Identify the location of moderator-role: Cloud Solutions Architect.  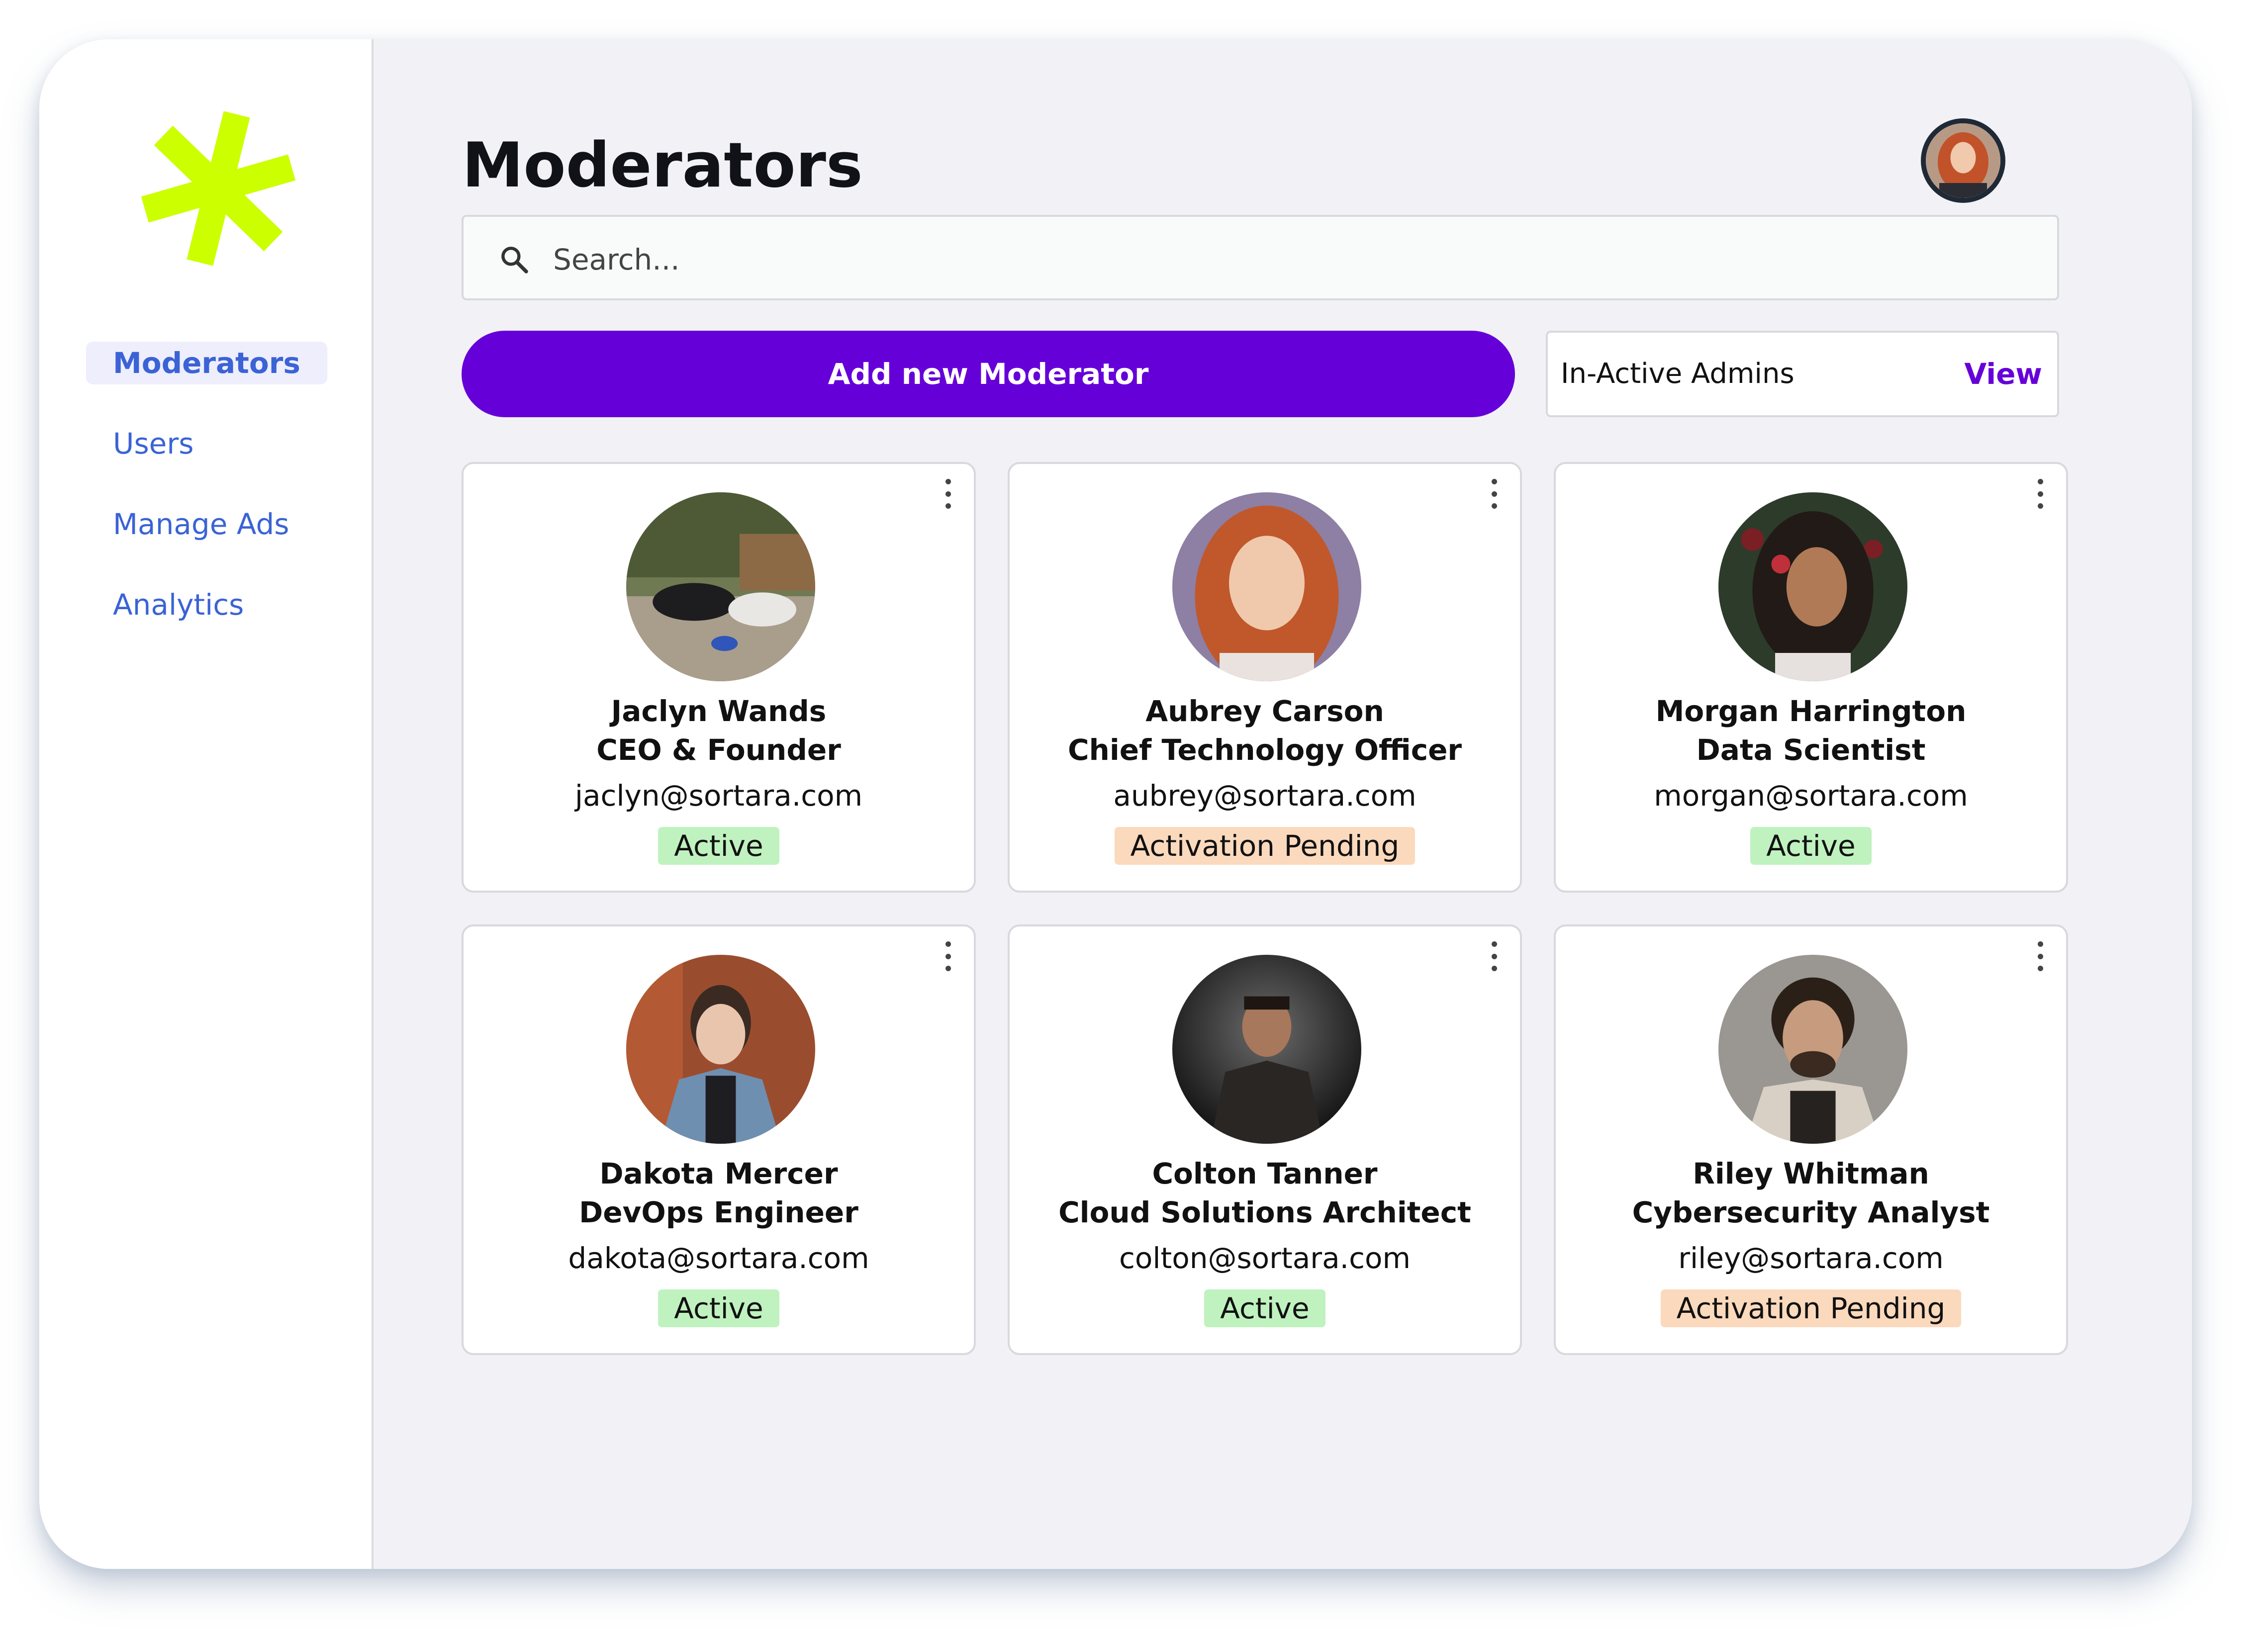
(1264, 1212).